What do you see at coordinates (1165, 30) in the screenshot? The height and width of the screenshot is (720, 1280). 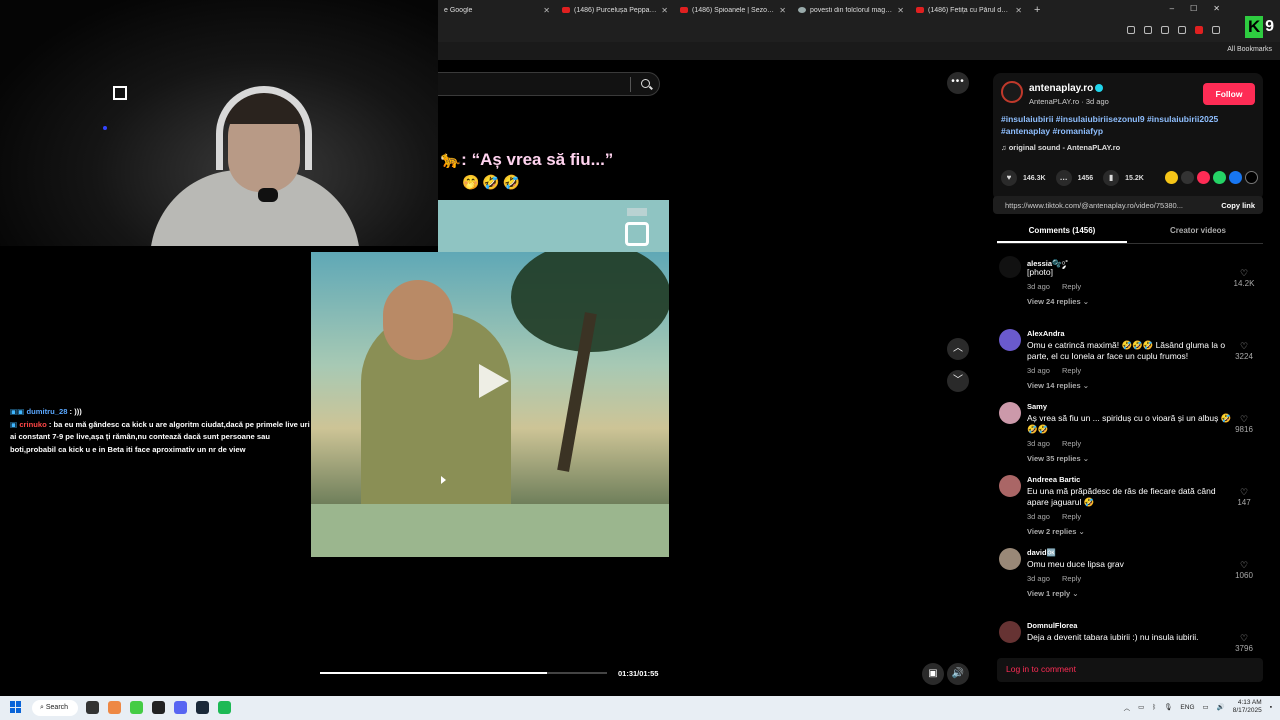 I see `zoom-icon` at bounding box center [1165, 30].